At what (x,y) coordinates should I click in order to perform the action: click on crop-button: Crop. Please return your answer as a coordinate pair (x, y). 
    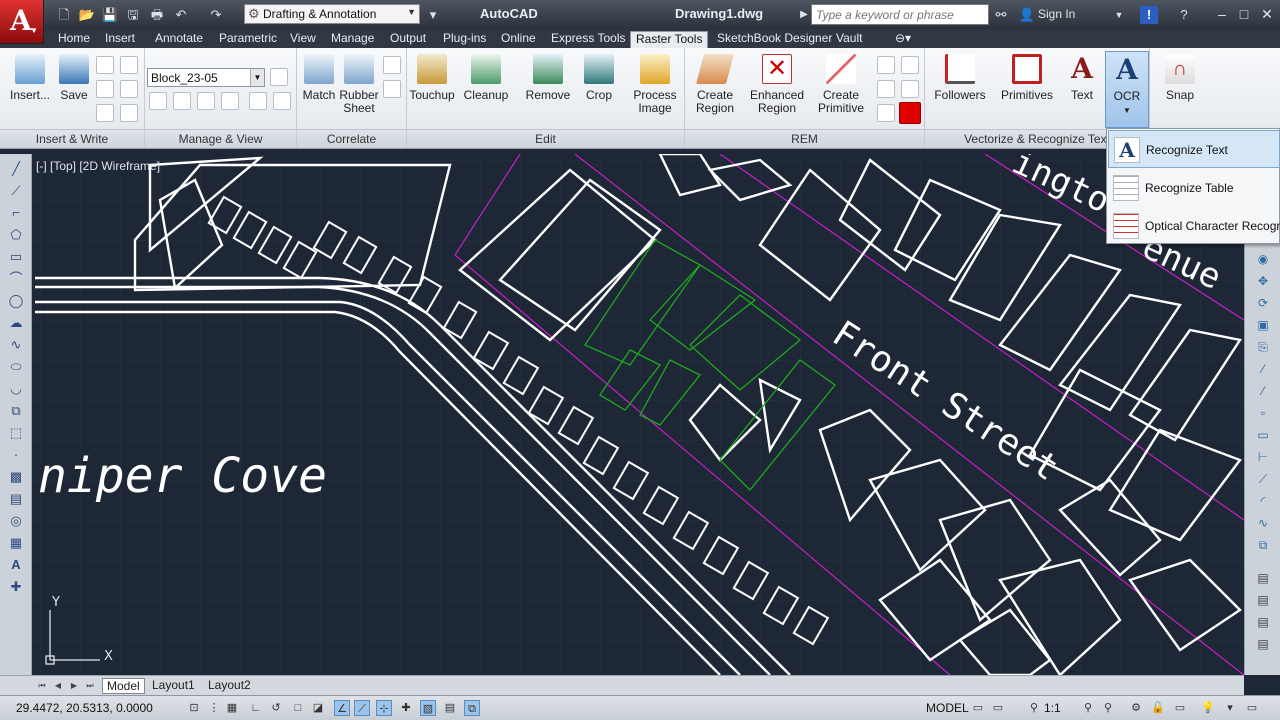
    Looking at the image, I should click on (599, 78).